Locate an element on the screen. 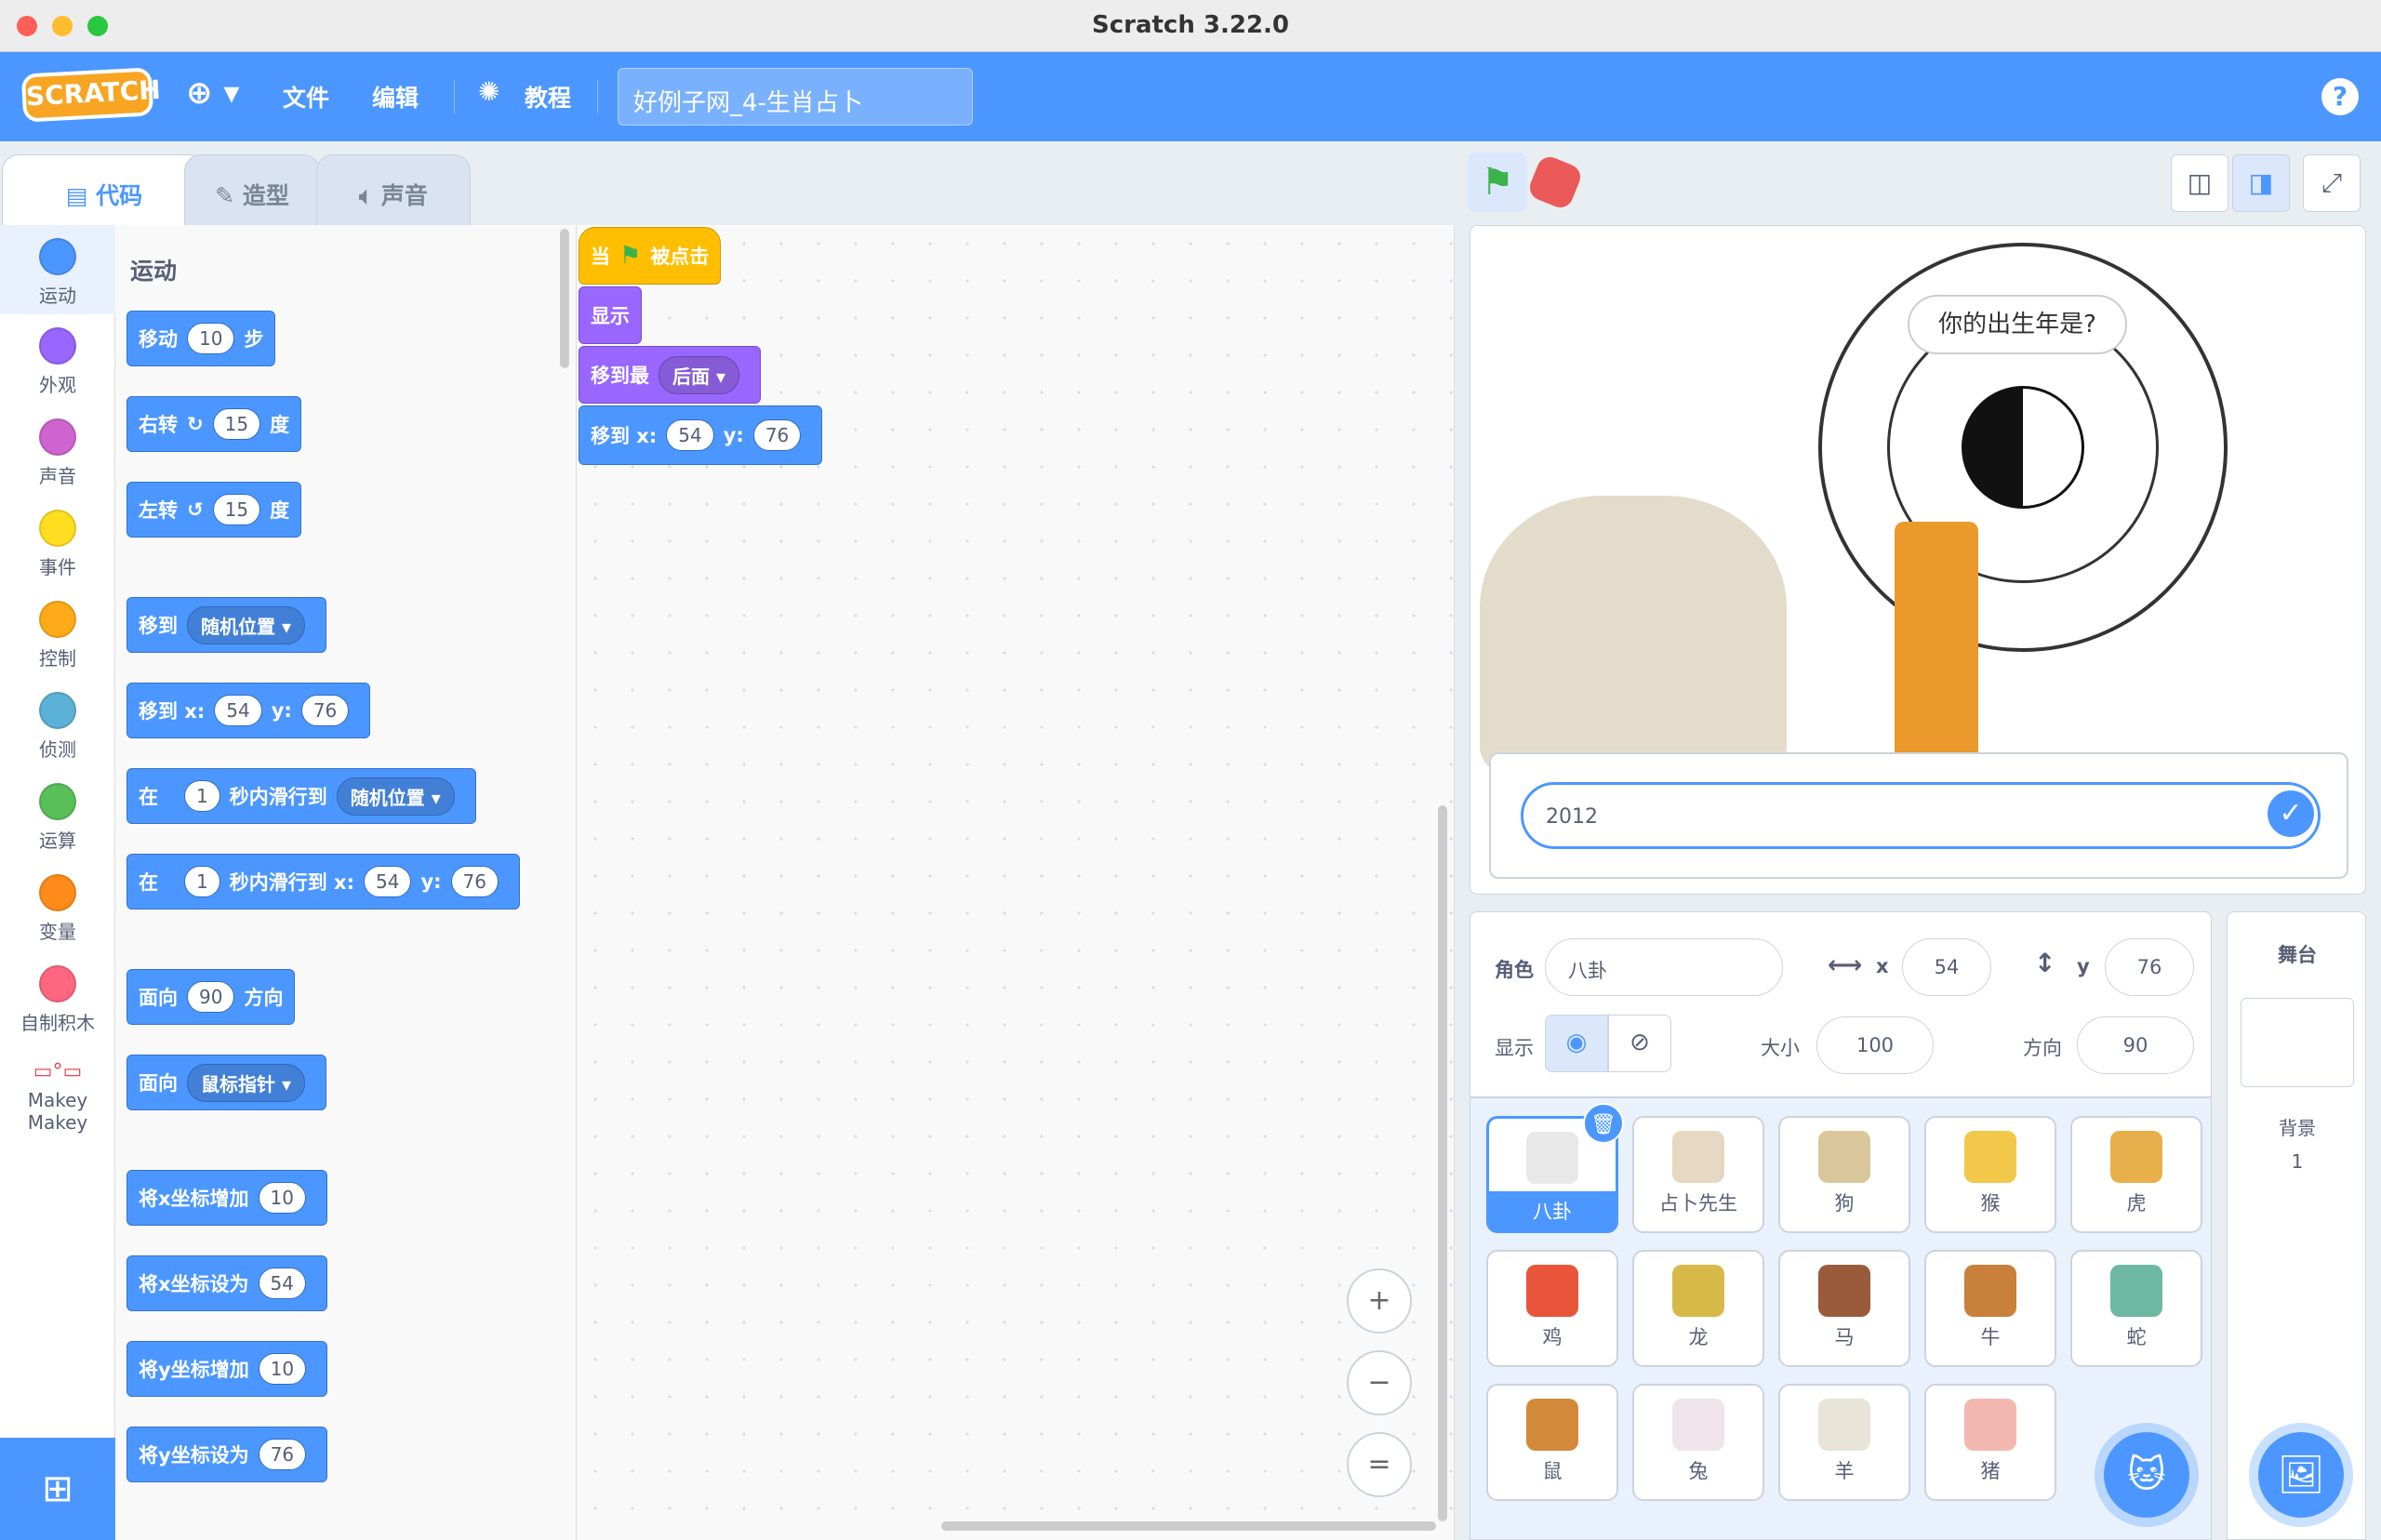  x-position-input: 54 is located at coordinates (1946, 967).